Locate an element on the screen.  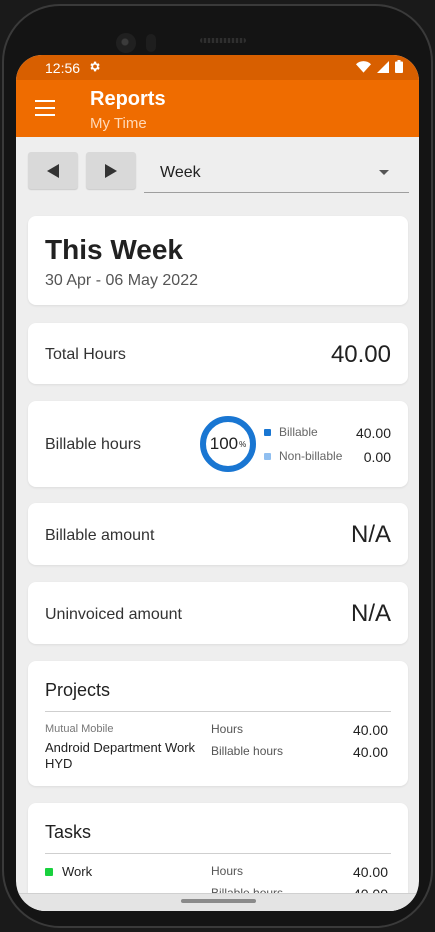
status-time: 12:56 is located at coordinates (63, 67).